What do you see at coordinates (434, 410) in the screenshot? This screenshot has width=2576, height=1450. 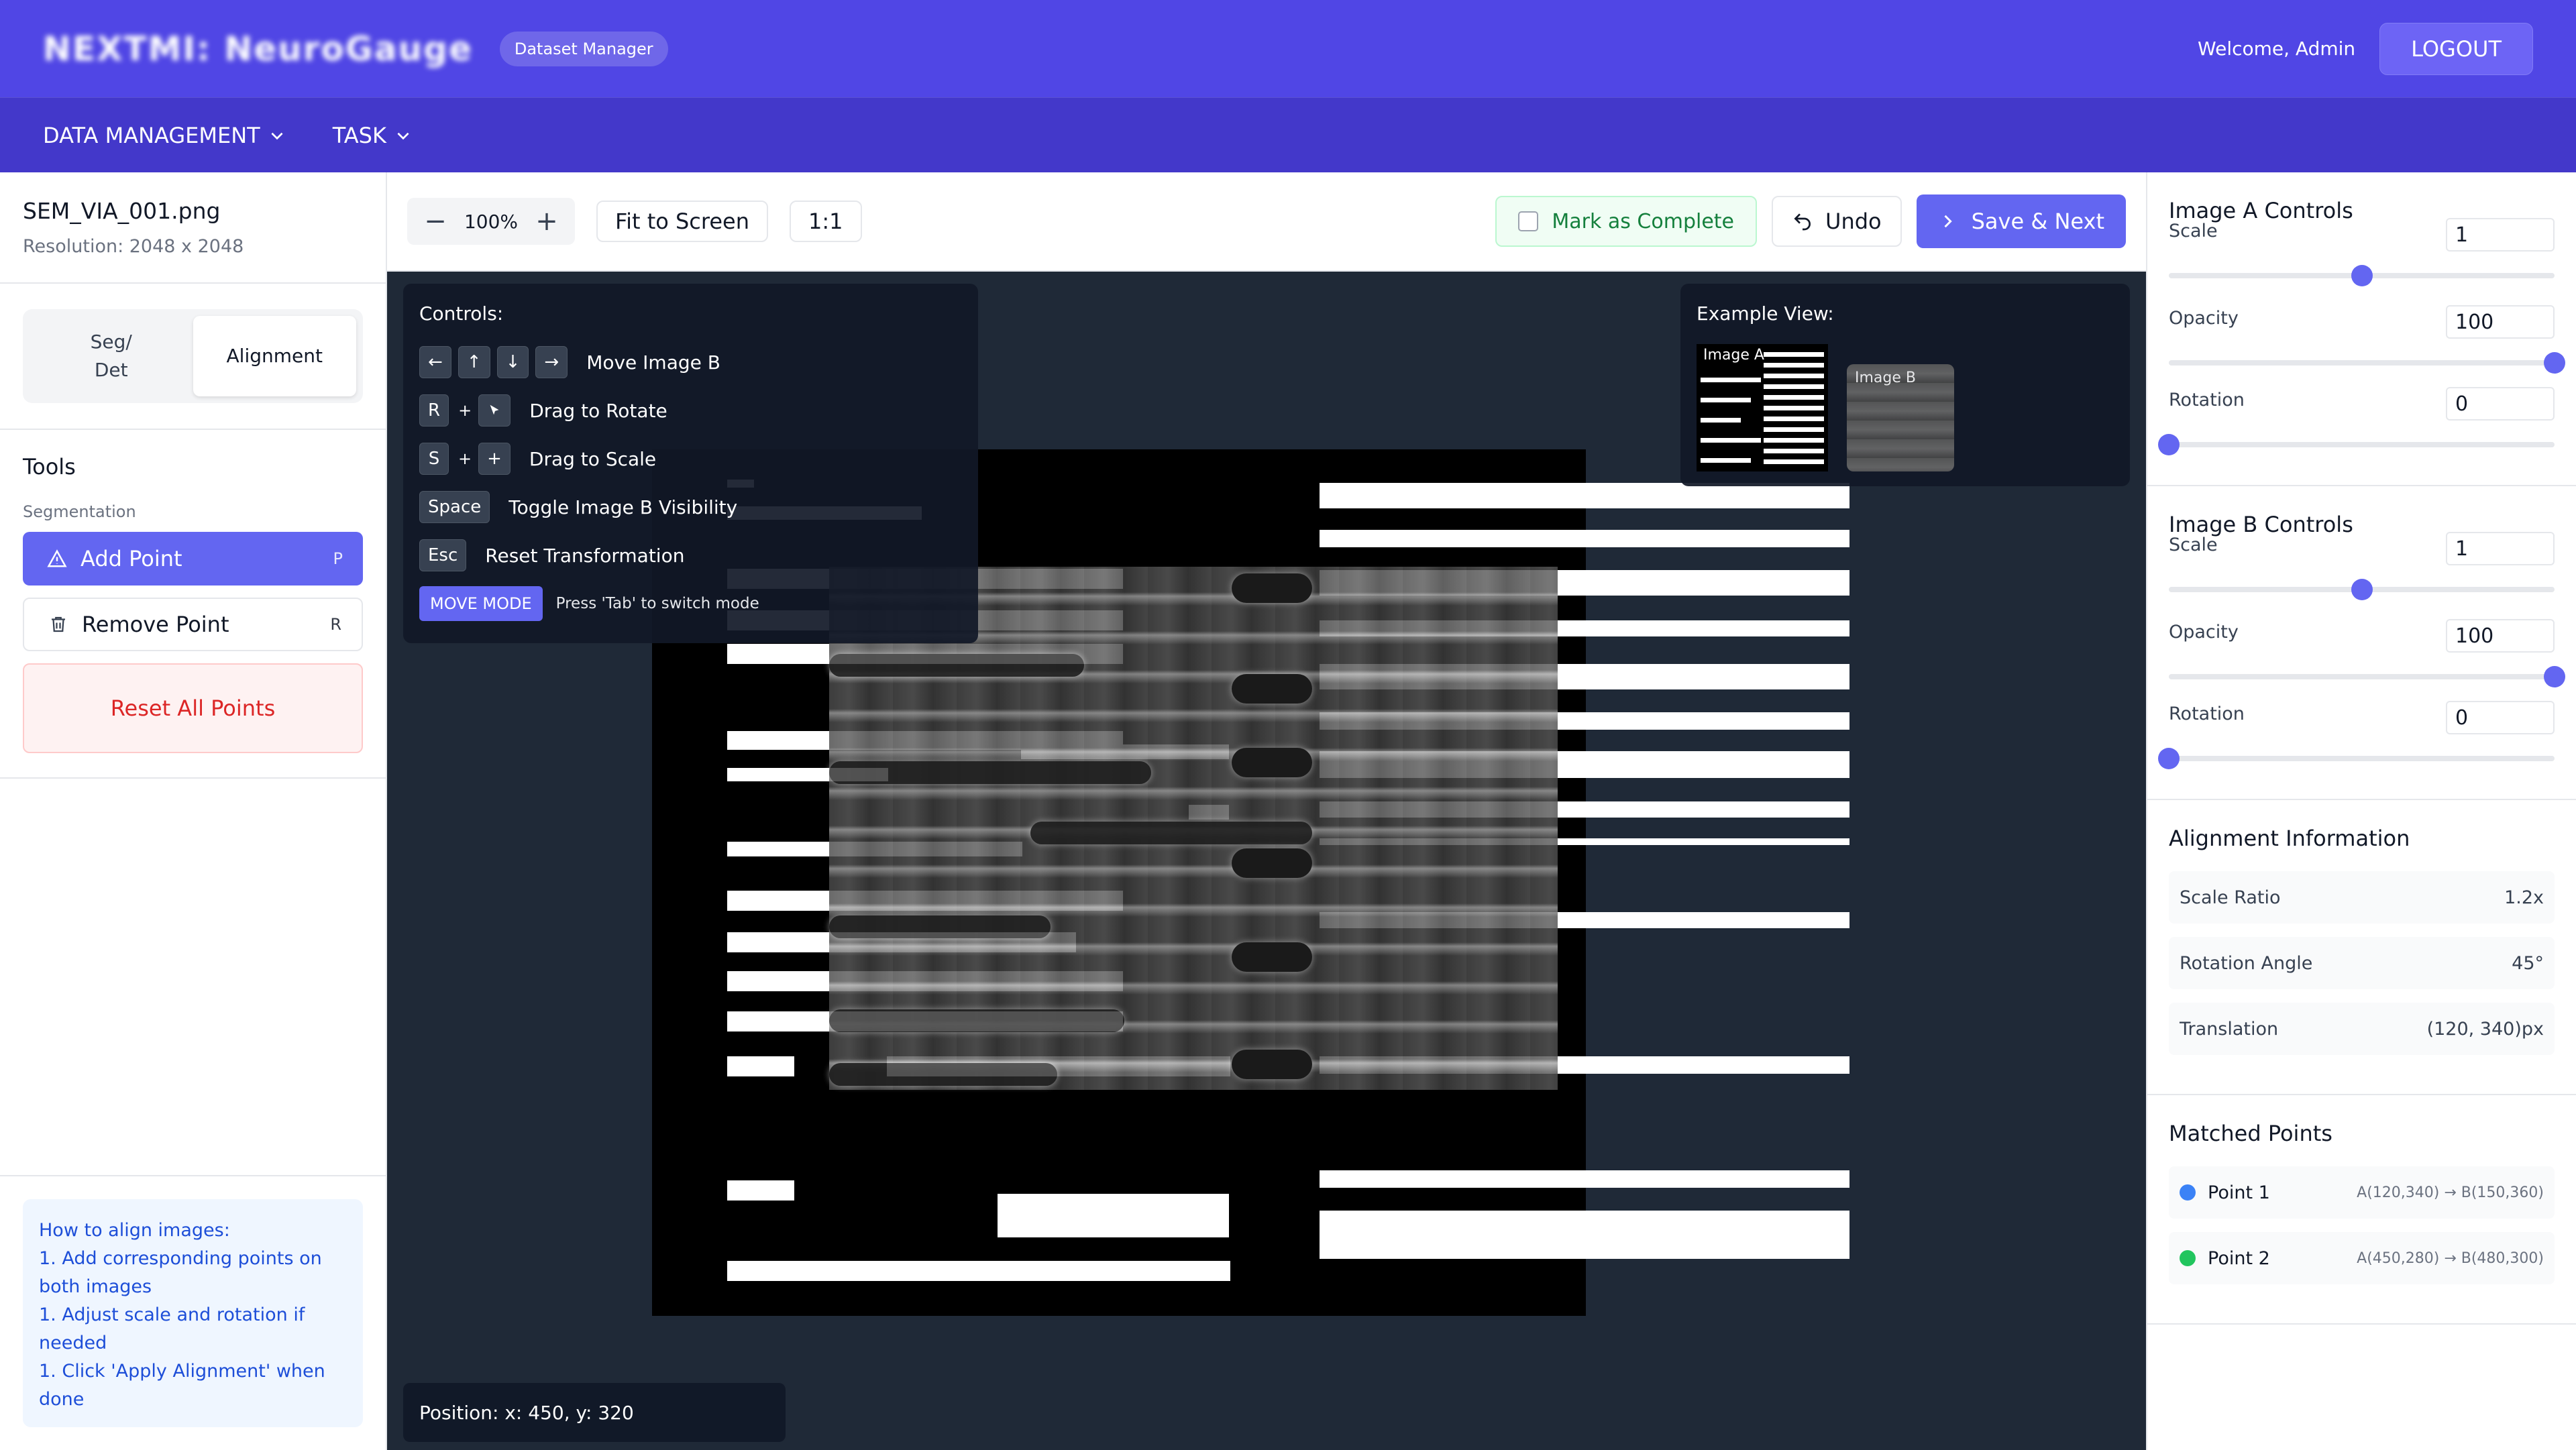 I see `r-key: R` at bounding box center [434, 410].